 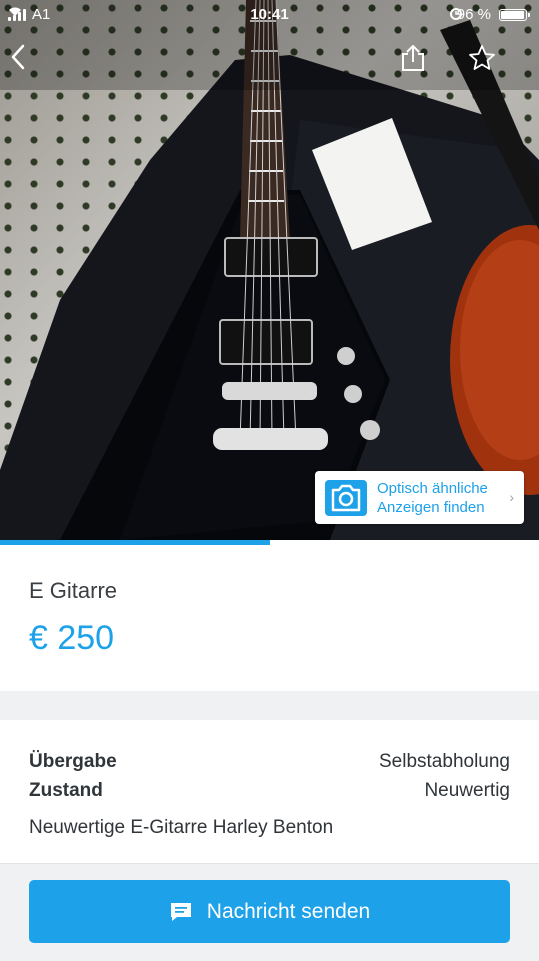 I want to click on status-right: 96 %, so click(x=489, y=14).